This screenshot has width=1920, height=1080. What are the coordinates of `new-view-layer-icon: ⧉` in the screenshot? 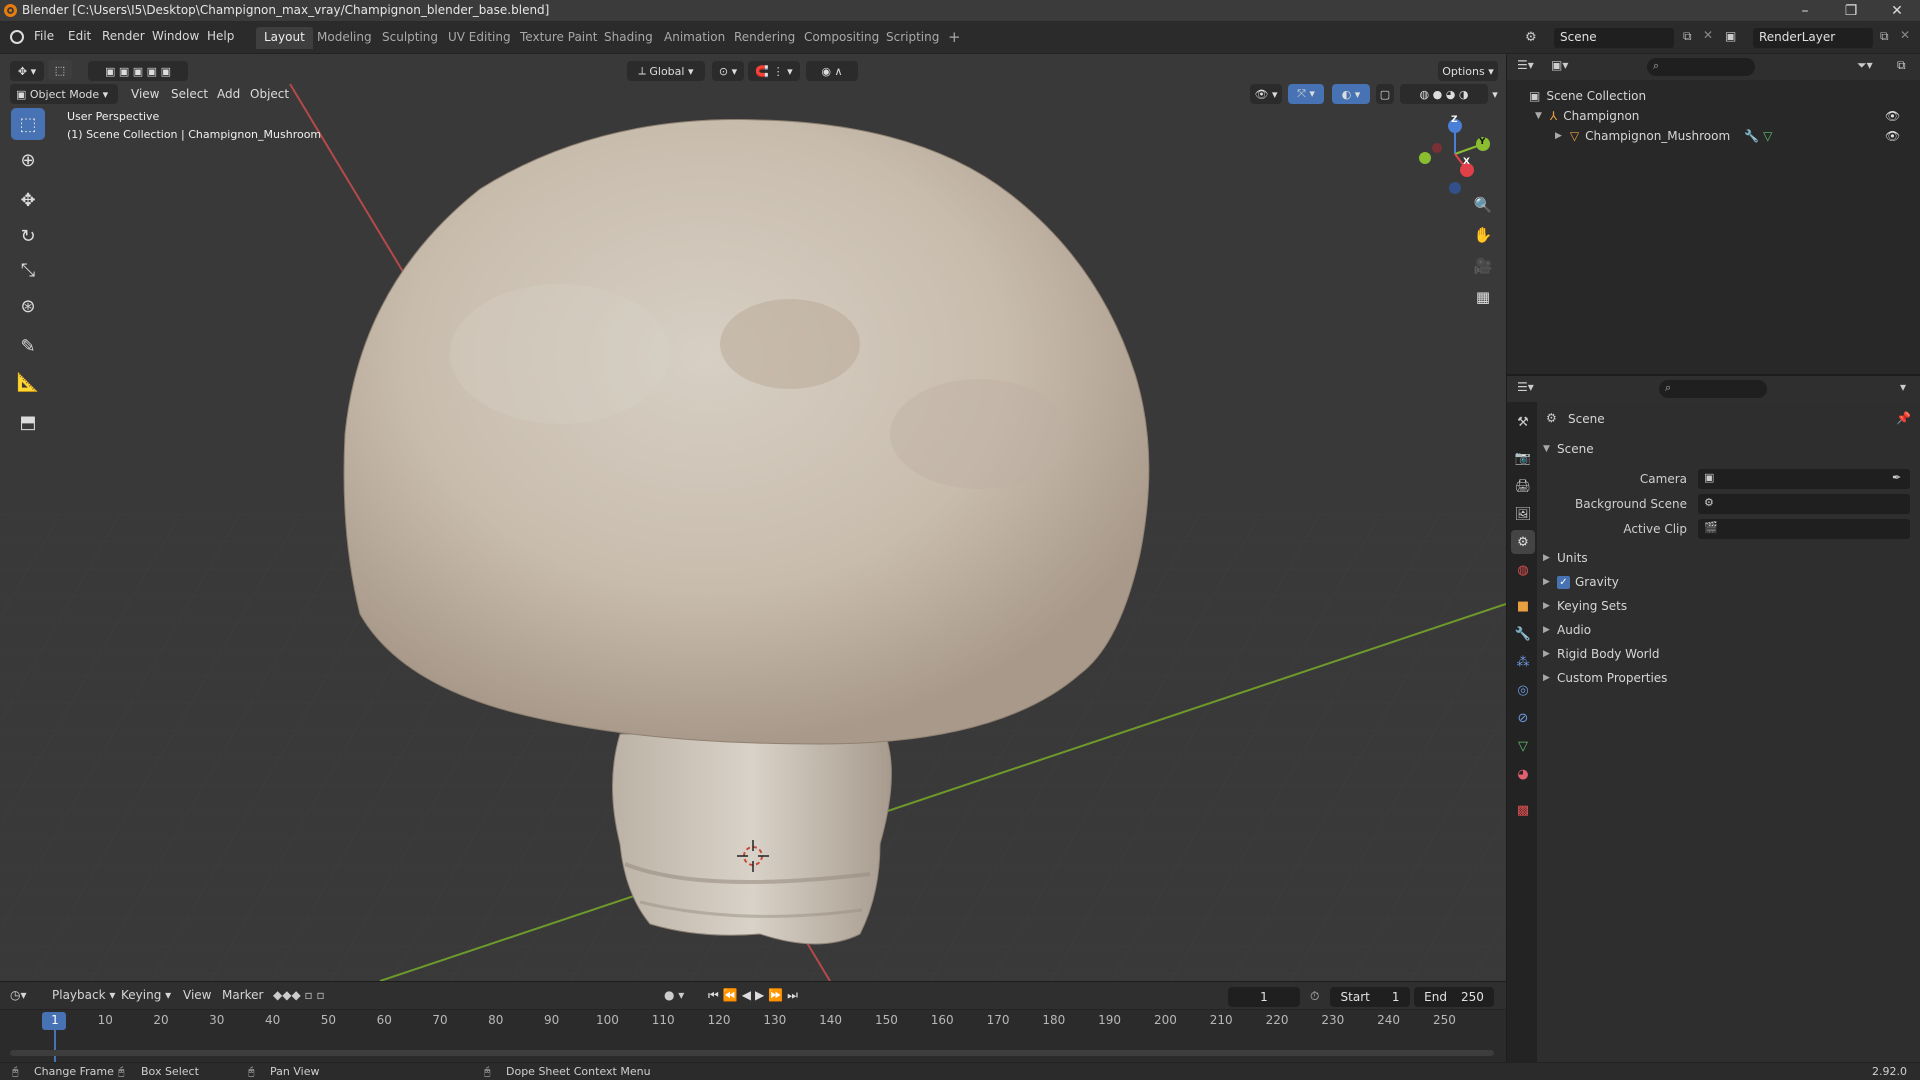 It's located at (1884, 36).